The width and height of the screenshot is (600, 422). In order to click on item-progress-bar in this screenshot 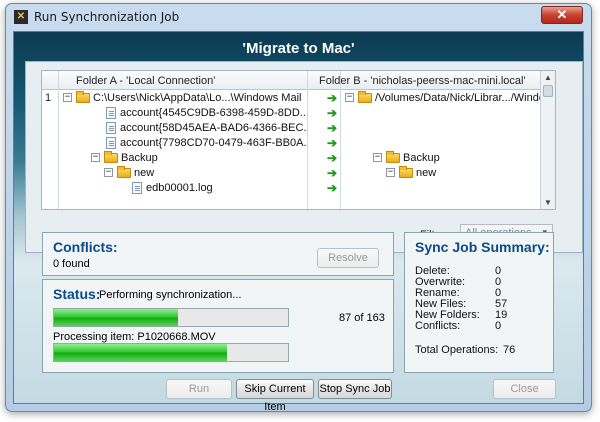, I will do `click(171, 352)`.